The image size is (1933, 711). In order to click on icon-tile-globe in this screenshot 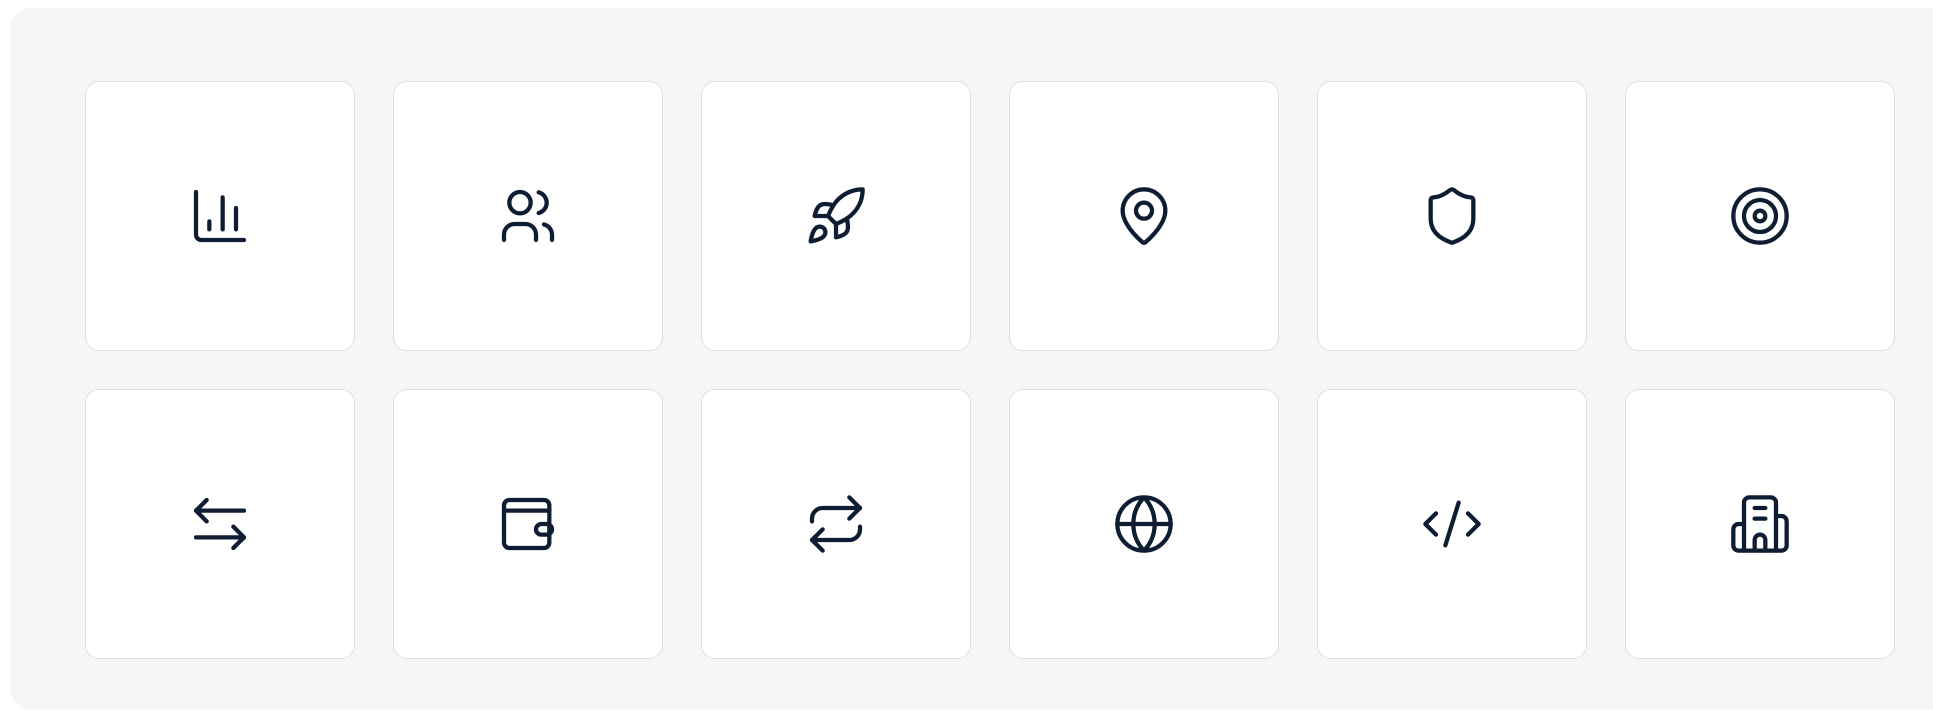, I will do `click(1144, 524)`.